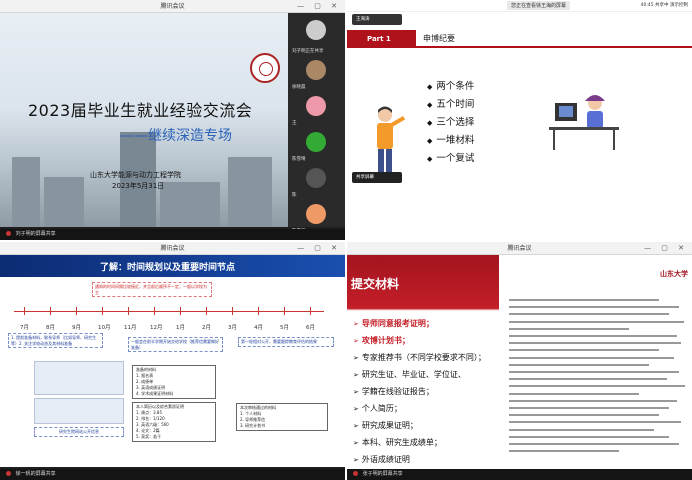  I want to click on timeline-note-left: 1. 提前准备材料，联系导师（比如导师、研究生等）2. 关注学校动态及其材料准备, so click(55, 340).